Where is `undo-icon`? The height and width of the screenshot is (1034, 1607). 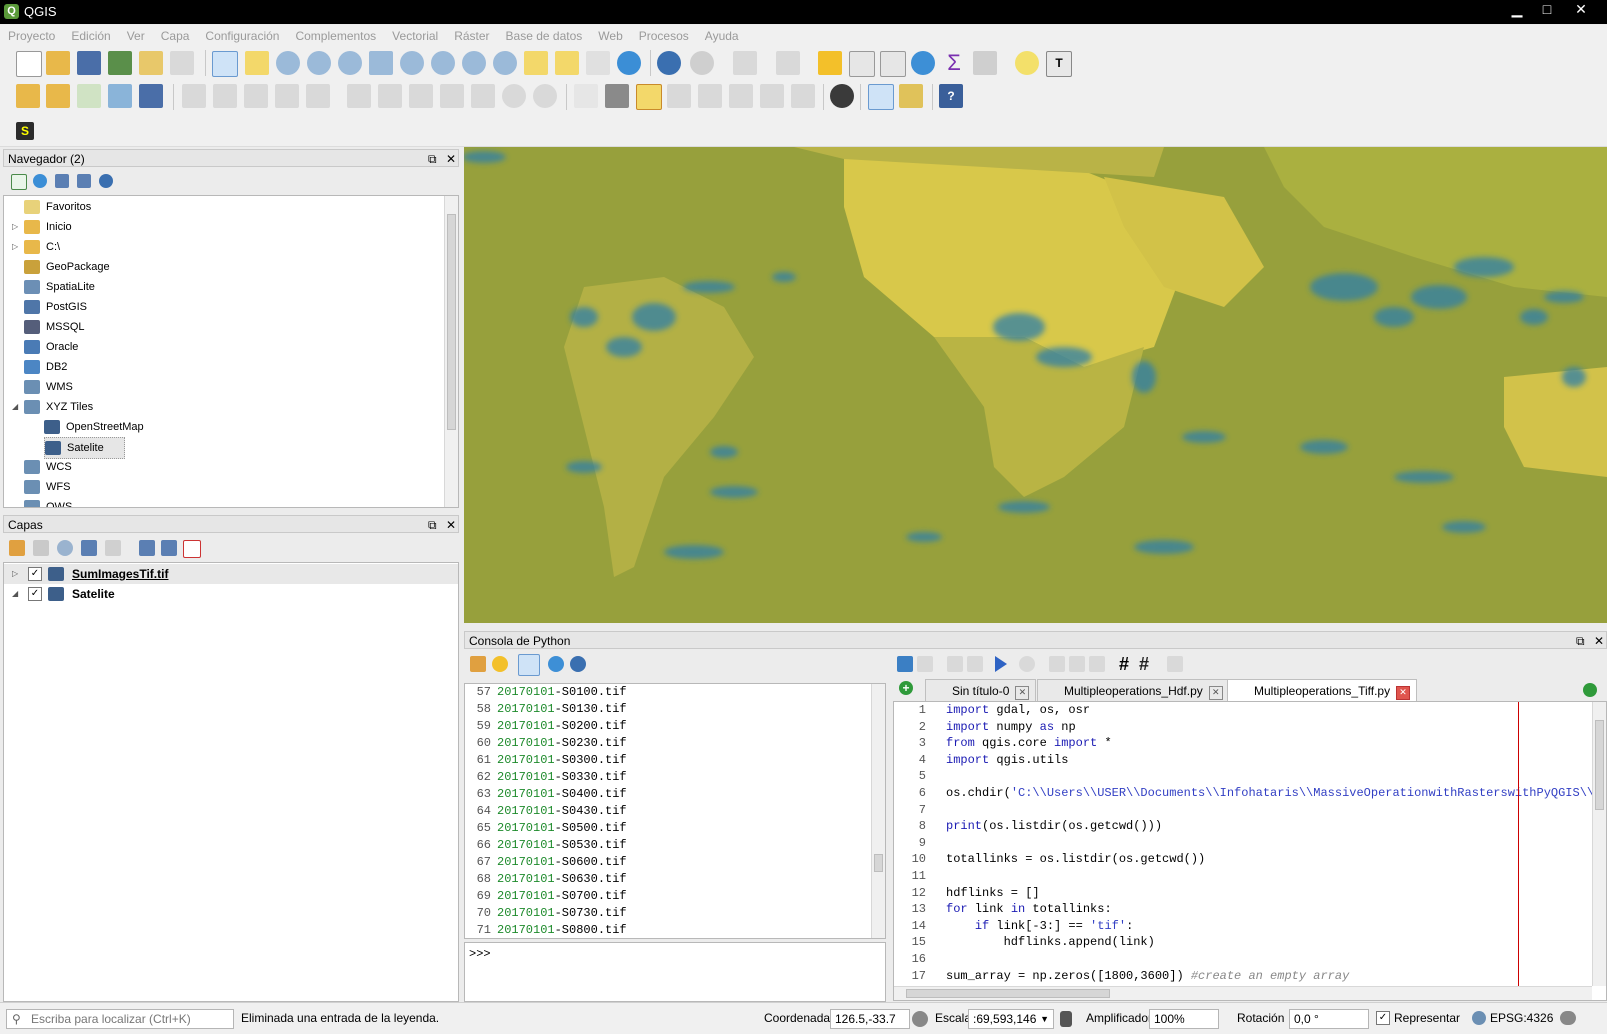 undo-icon is located at coordinates (514, 96).